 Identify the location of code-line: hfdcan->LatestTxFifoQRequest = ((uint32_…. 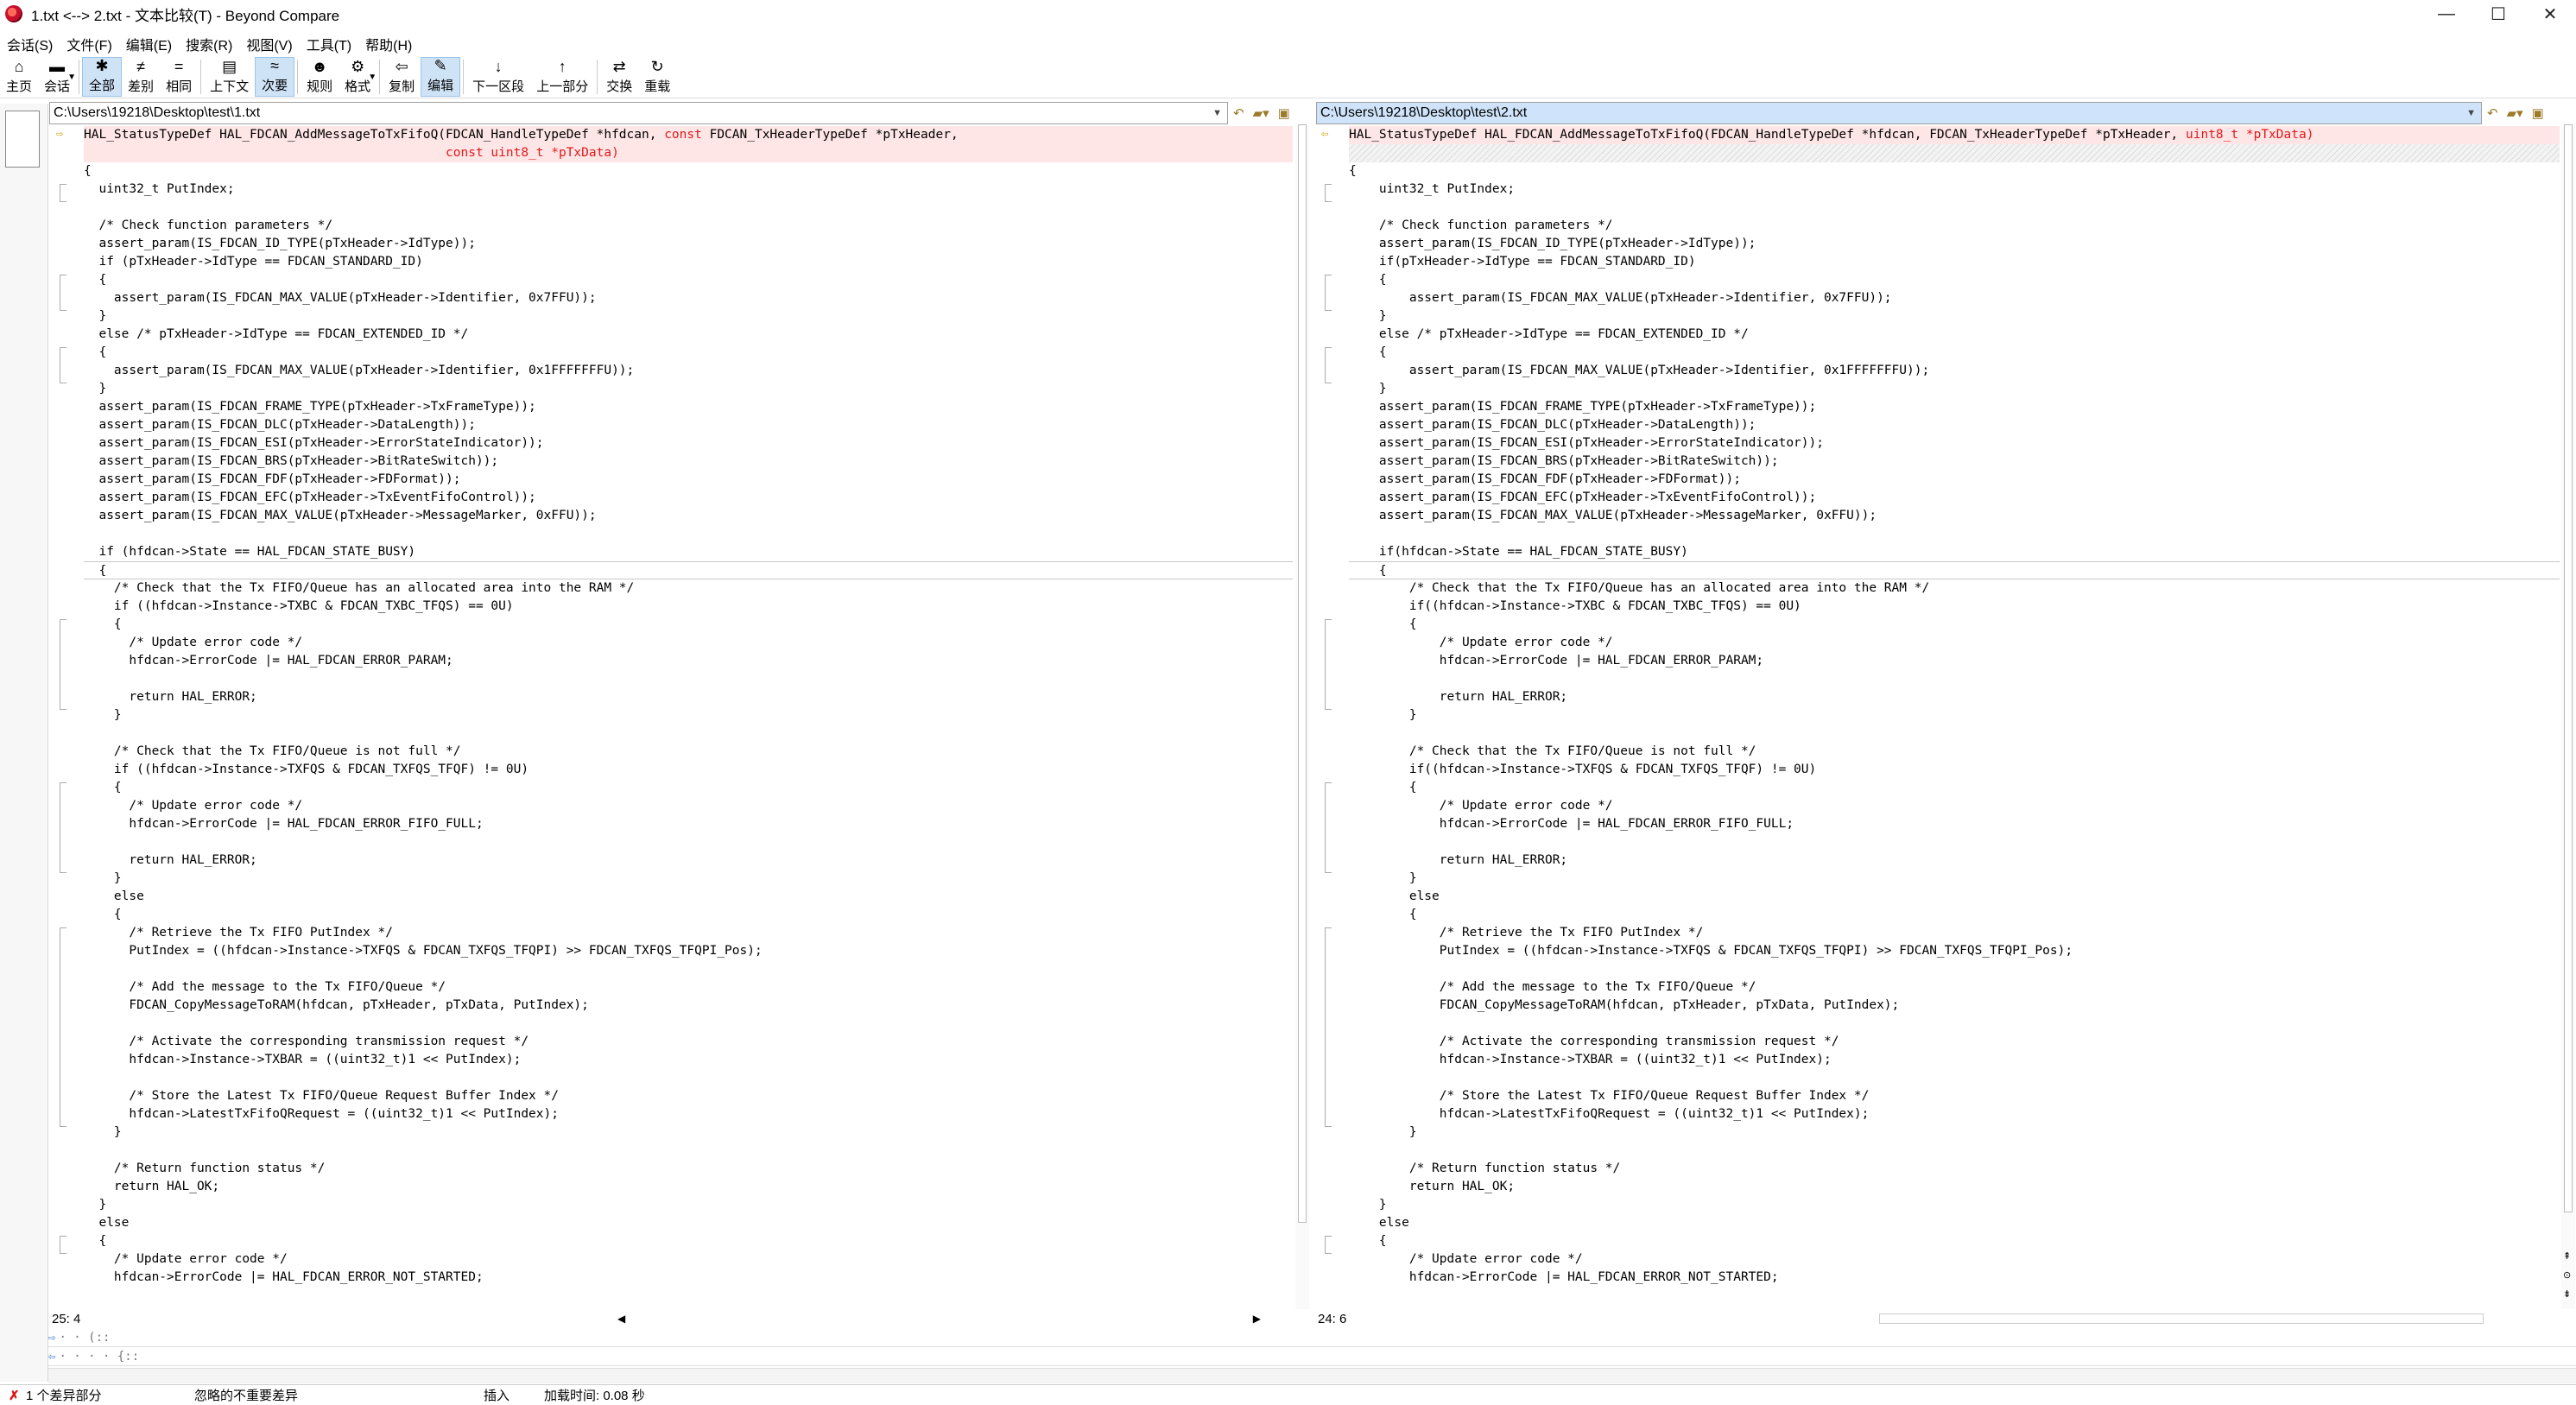
(688, 1114).